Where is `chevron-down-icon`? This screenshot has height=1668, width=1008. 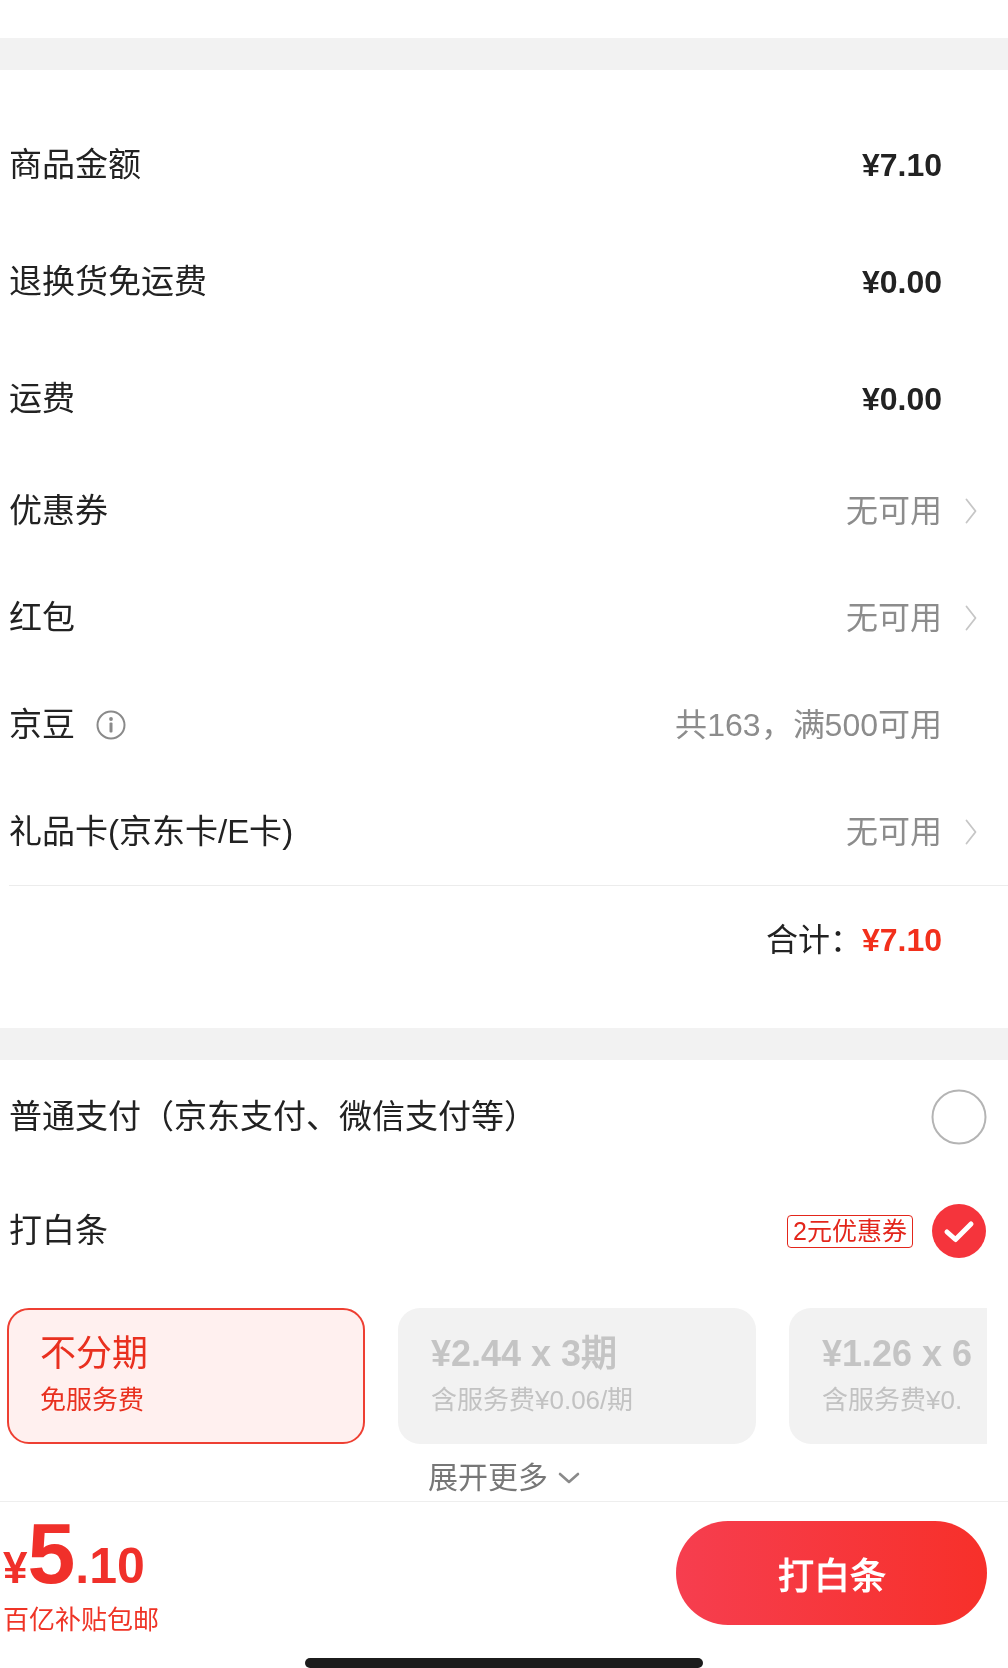
chevron-down-icon is located at coordinates (569, 1478).